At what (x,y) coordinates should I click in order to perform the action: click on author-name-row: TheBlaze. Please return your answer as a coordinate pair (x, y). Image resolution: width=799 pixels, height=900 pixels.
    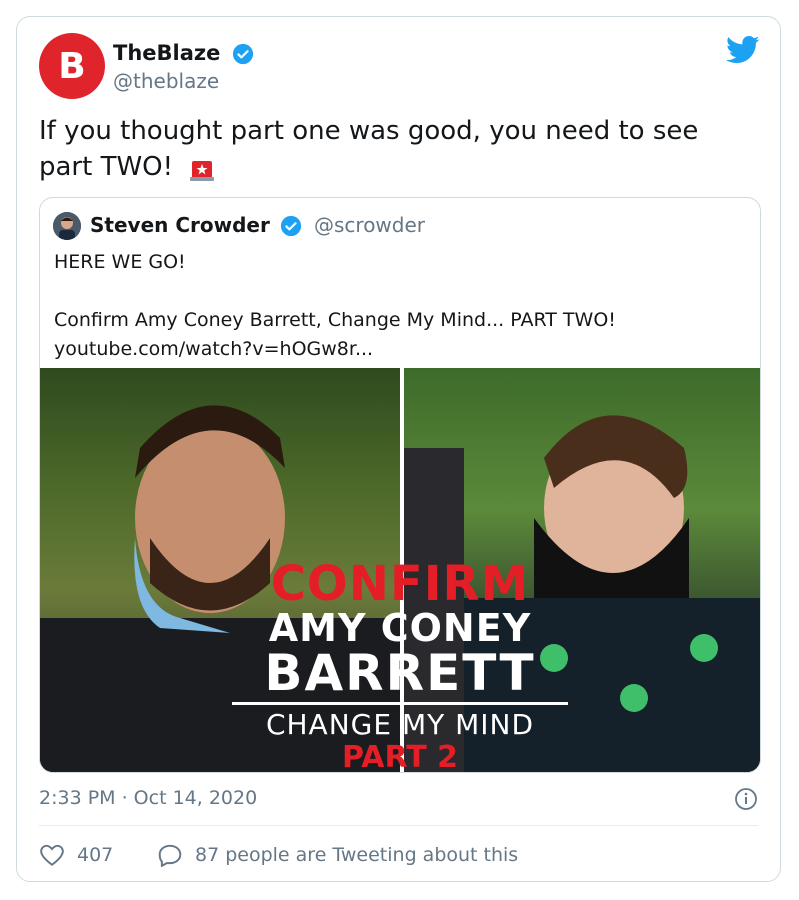
    Looking at the image, I should click on (183, 53).